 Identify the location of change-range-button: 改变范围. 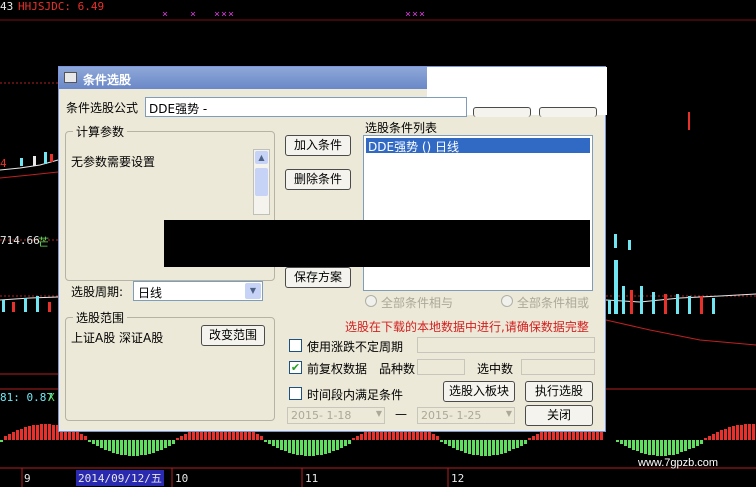
(233, 335).